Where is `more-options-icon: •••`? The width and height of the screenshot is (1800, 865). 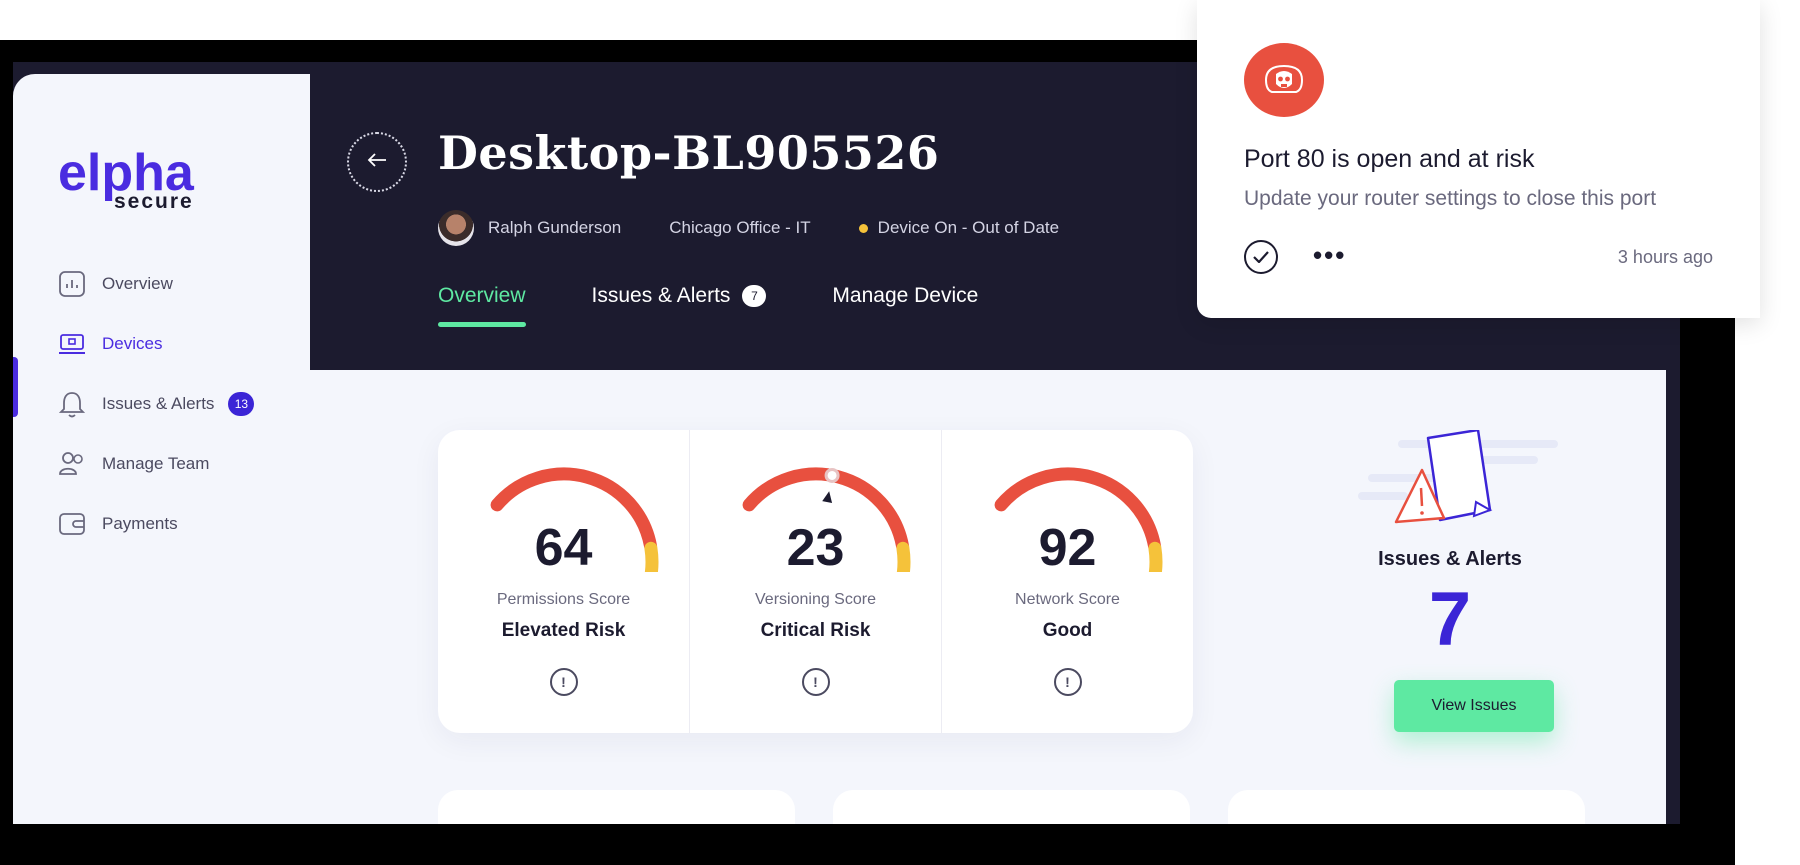
more-options-icon: ••• is located at coordinates (1329, 255).